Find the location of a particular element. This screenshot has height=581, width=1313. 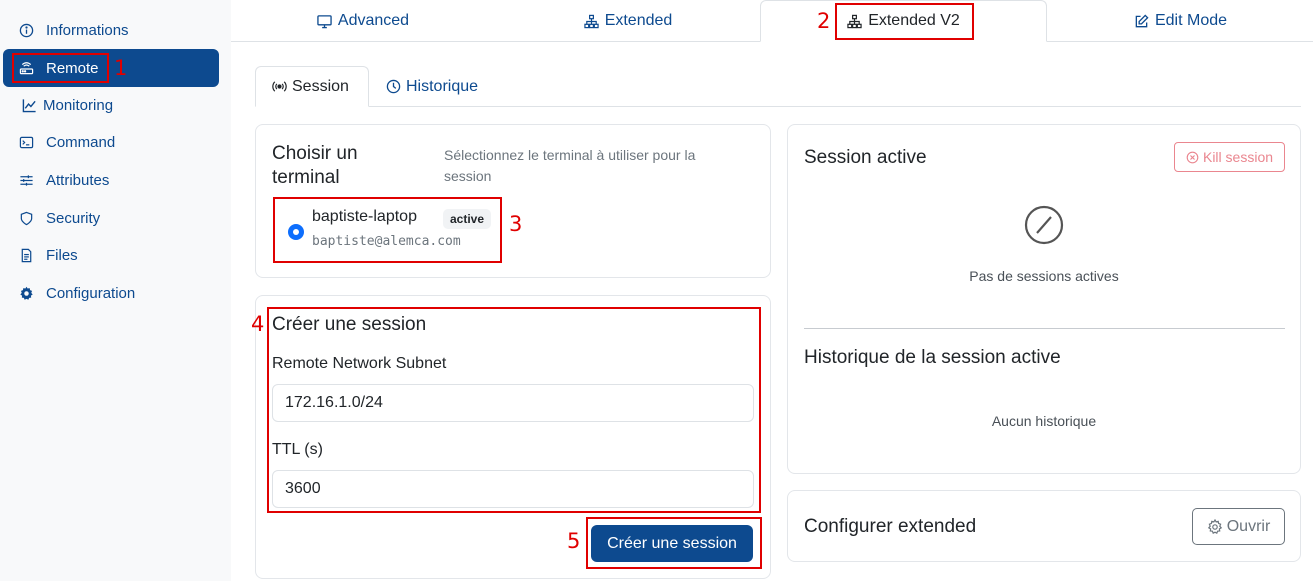

sidebar-item-monitoring: Monitoring is located at coordinates (111, 105).